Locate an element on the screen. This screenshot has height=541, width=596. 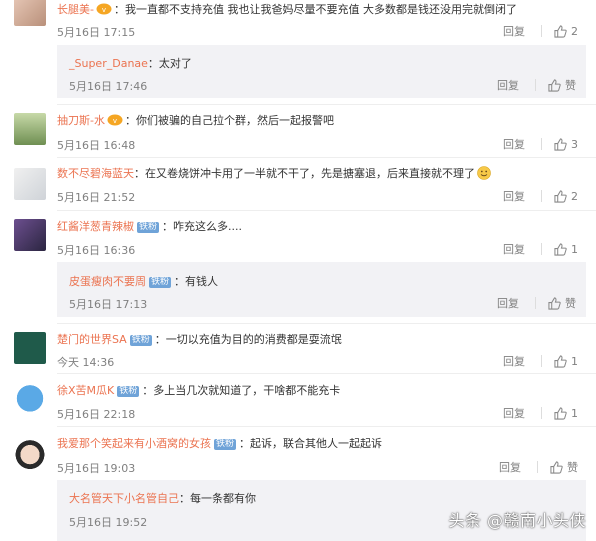
comment-text: ：在又卷烧饼冲卡用了一半就不干了，先是搪塞退，后来直接就不理了 is located at coordinates (304, 173).